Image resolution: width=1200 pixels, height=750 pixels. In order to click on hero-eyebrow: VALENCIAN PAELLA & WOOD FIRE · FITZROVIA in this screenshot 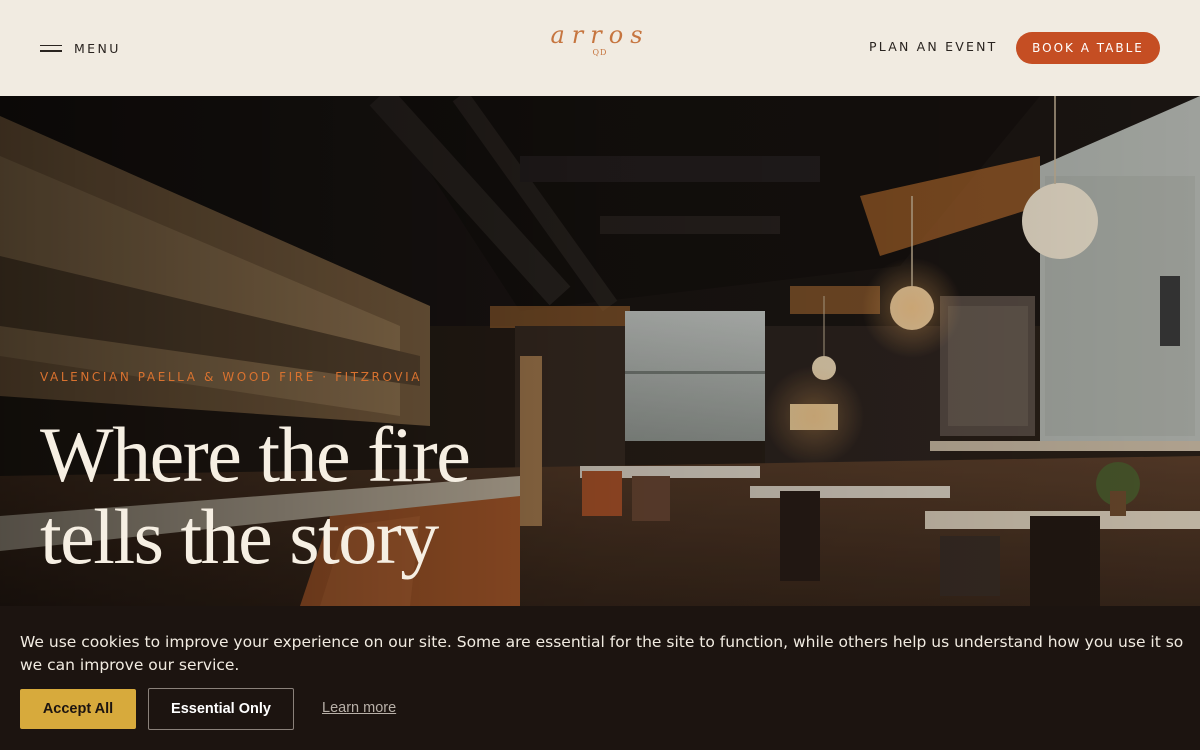, I will do `click(231, 377)`.